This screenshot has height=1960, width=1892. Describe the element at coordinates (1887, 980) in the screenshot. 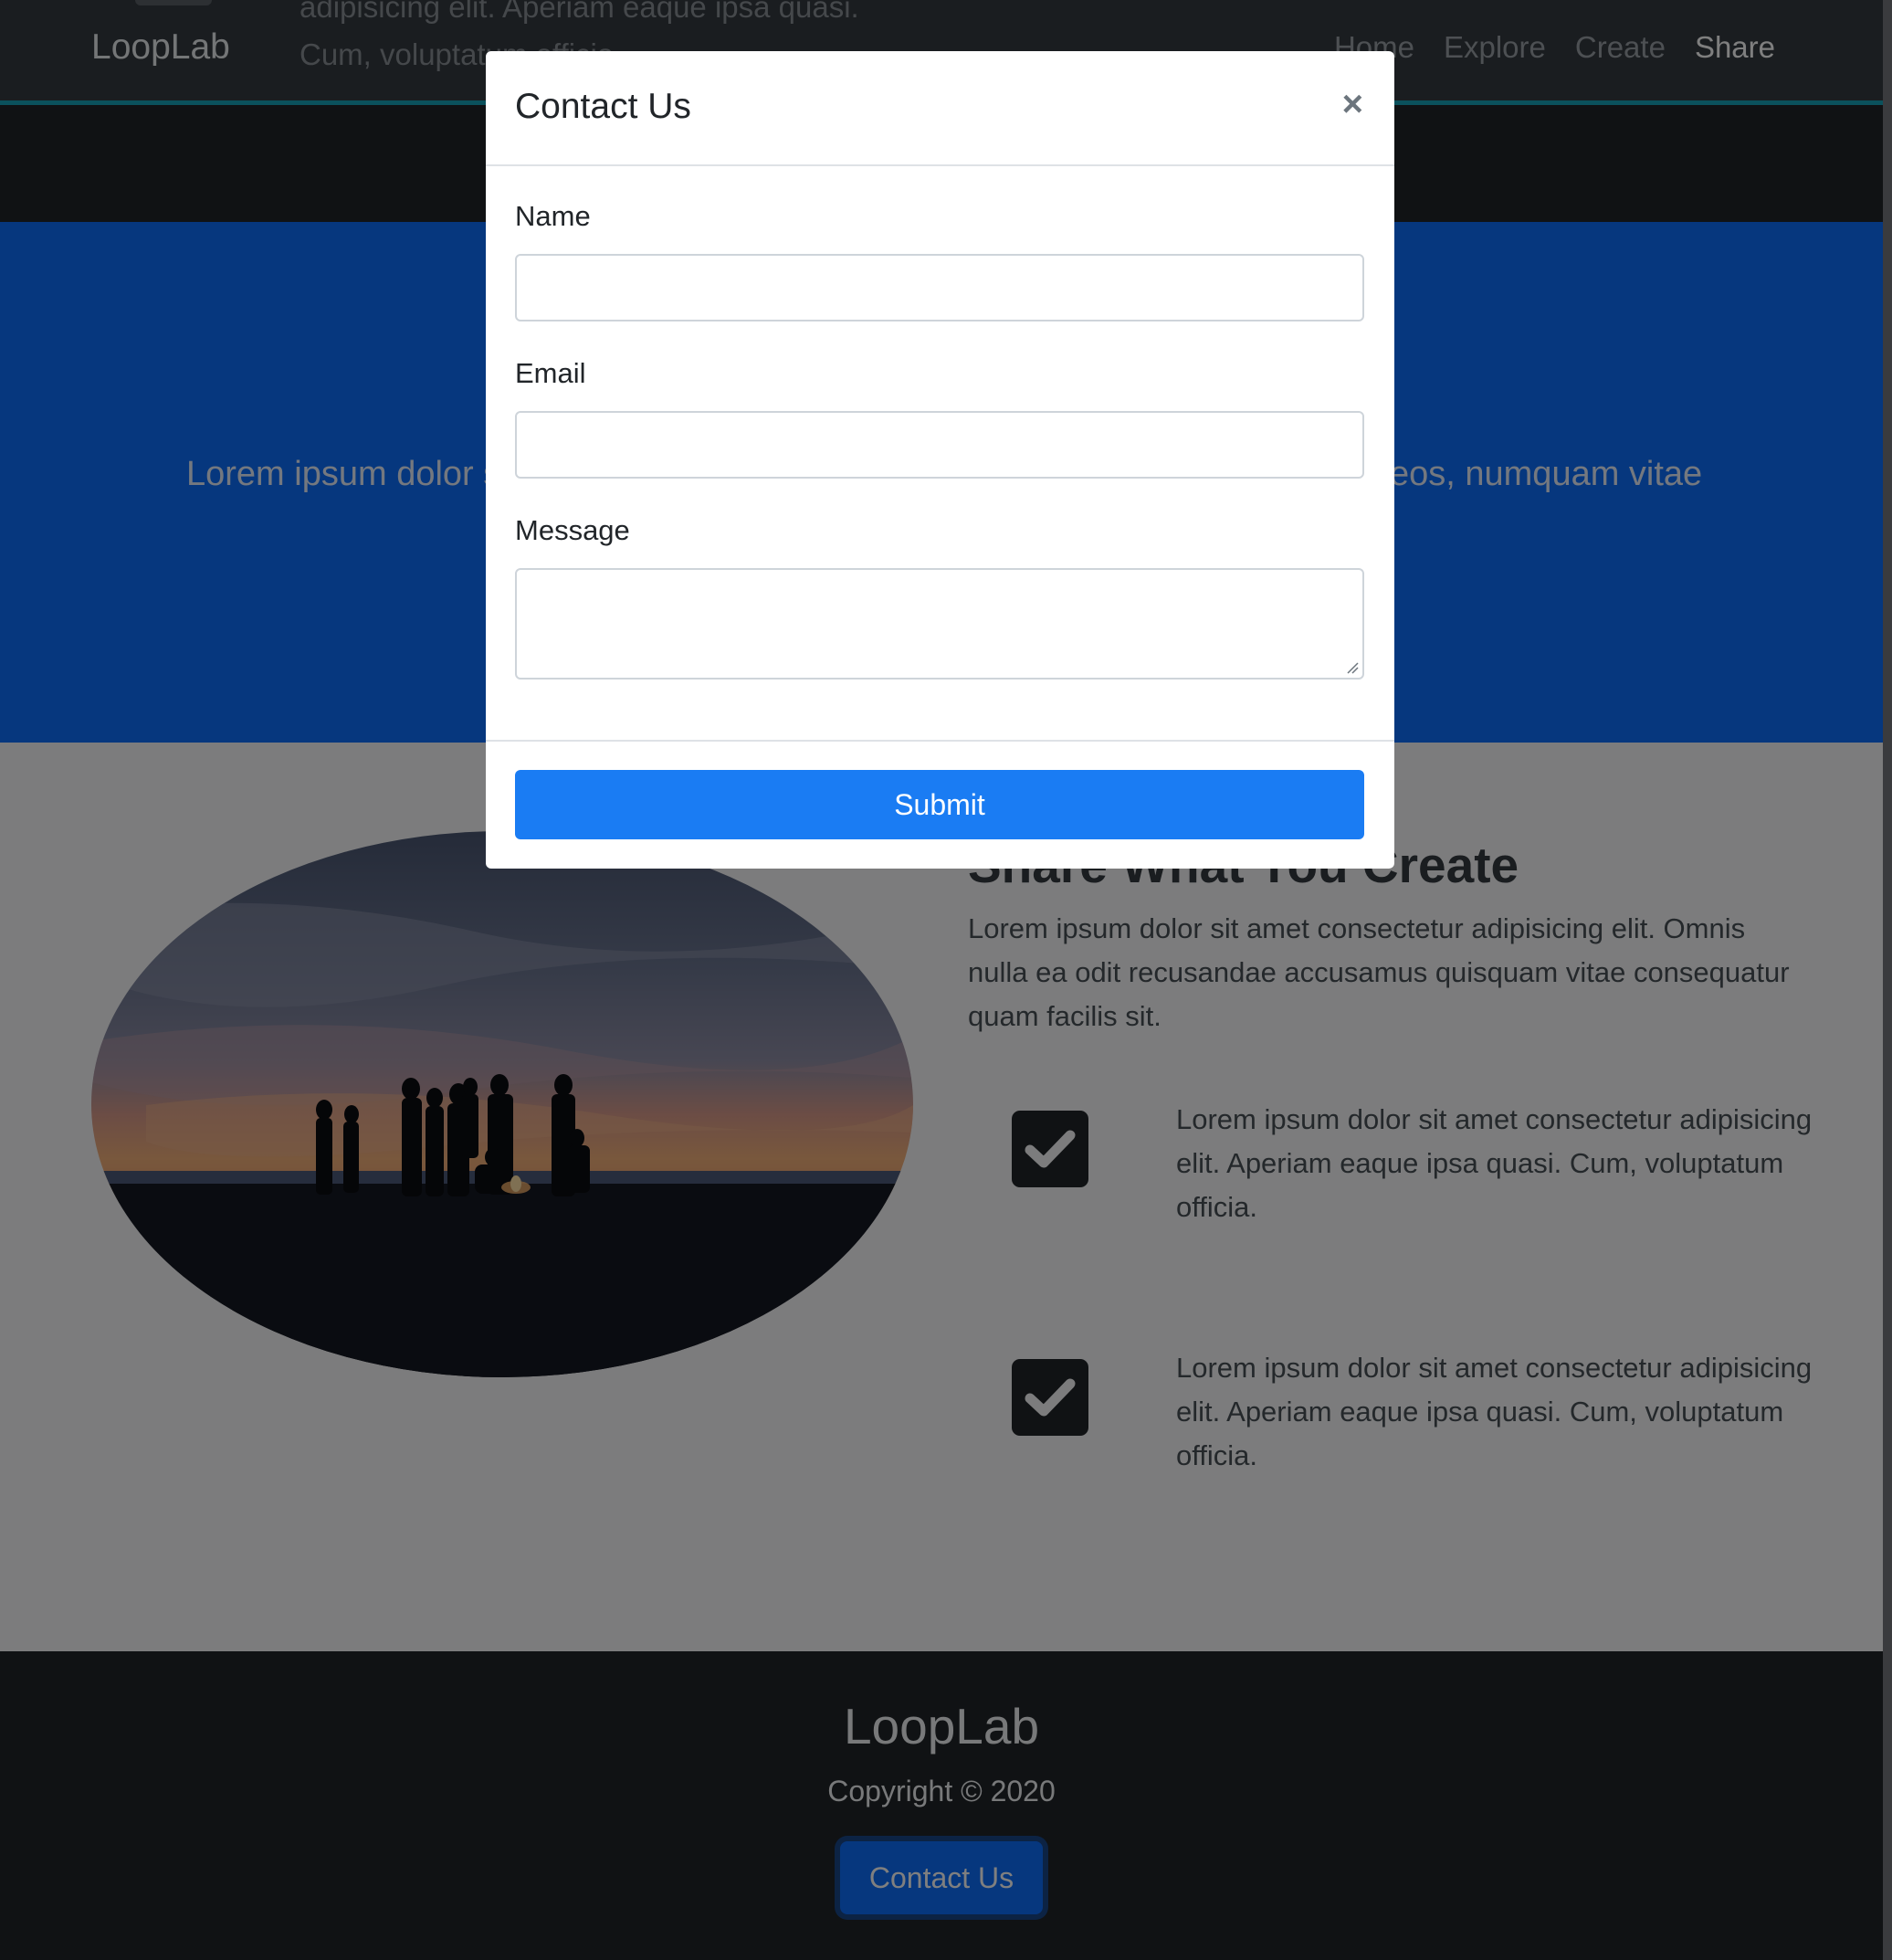

I see `window-edge` at that location.